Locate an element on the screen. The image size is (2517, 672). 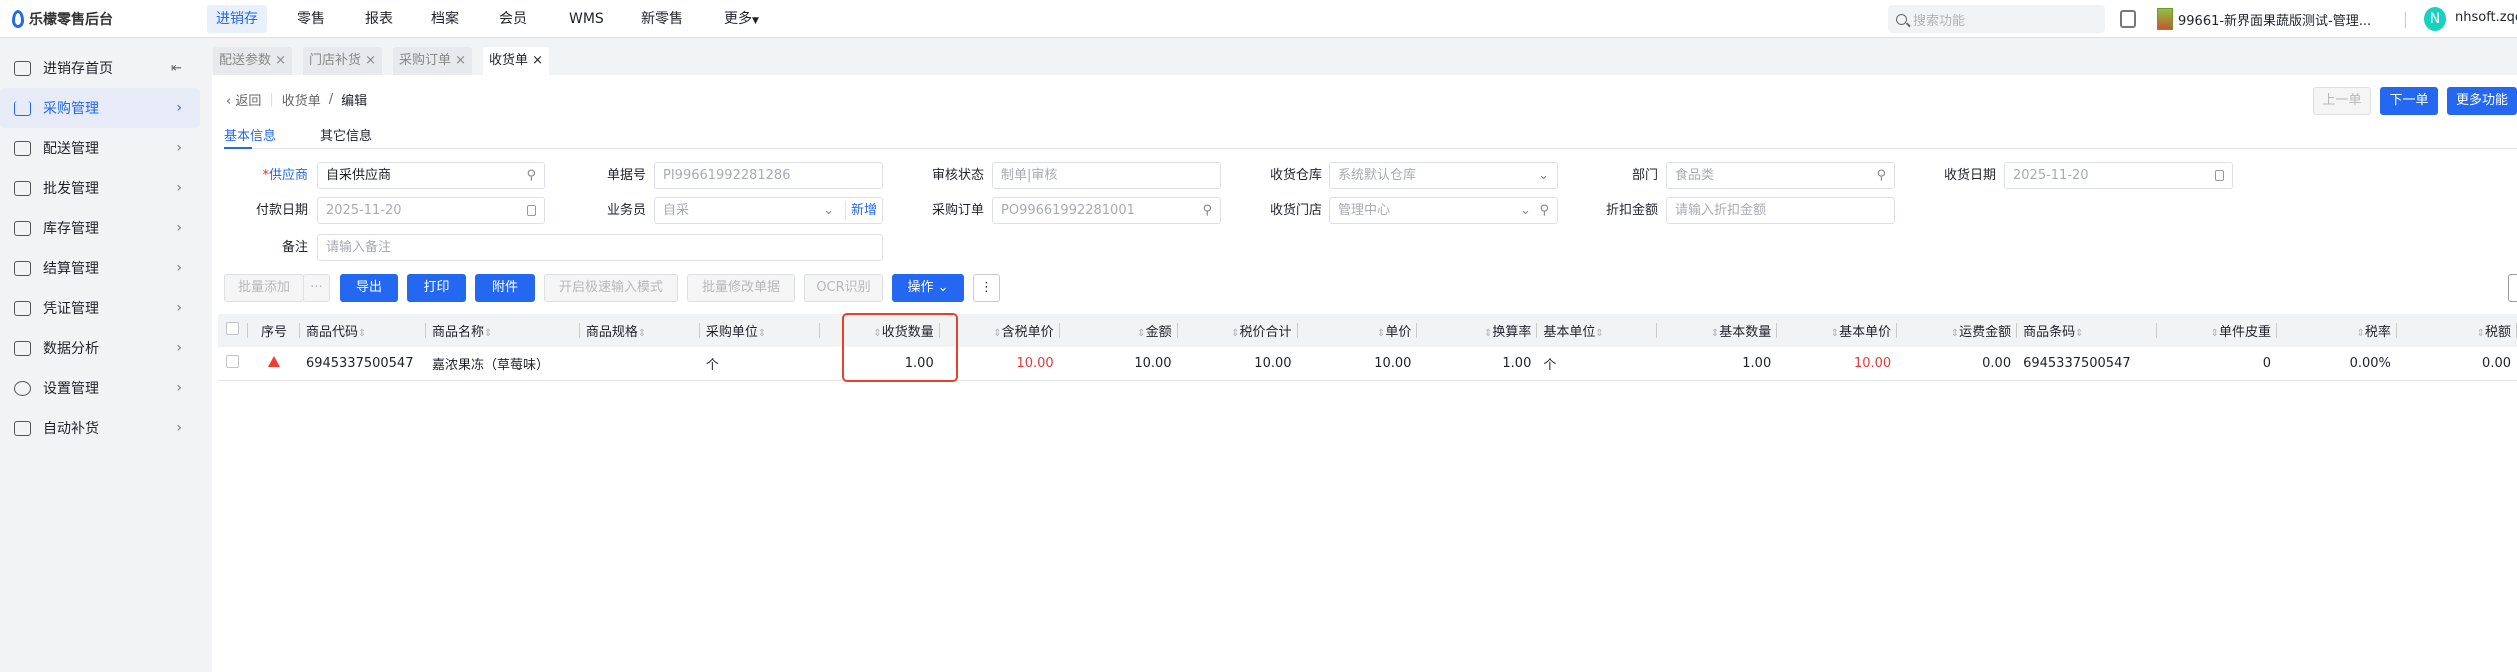
nav-new-retail: 新零售 is located at coordinates (662, 19).